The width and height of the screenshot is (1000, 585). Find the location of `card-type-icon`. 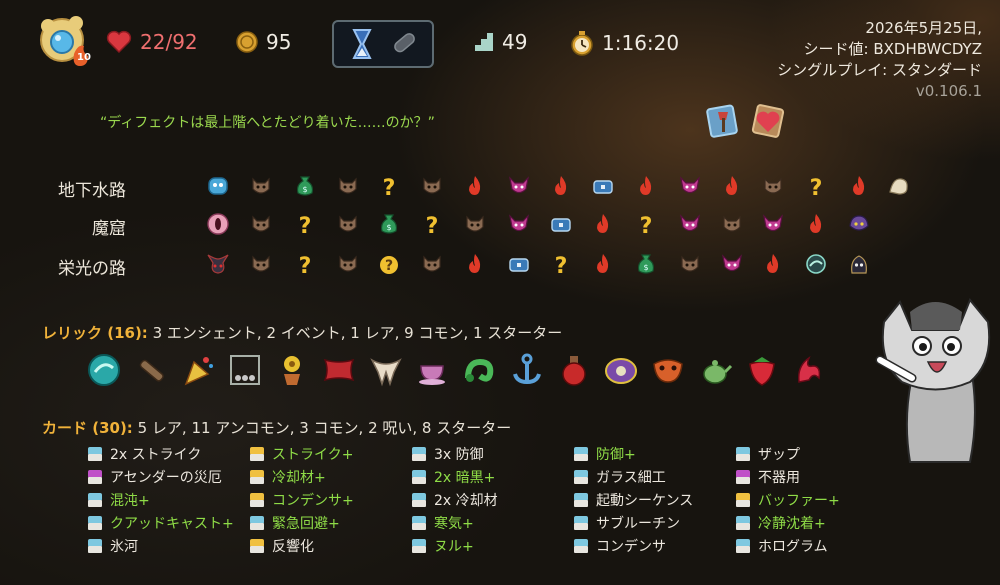

card-type-icon is located at coordinates (419, 477).